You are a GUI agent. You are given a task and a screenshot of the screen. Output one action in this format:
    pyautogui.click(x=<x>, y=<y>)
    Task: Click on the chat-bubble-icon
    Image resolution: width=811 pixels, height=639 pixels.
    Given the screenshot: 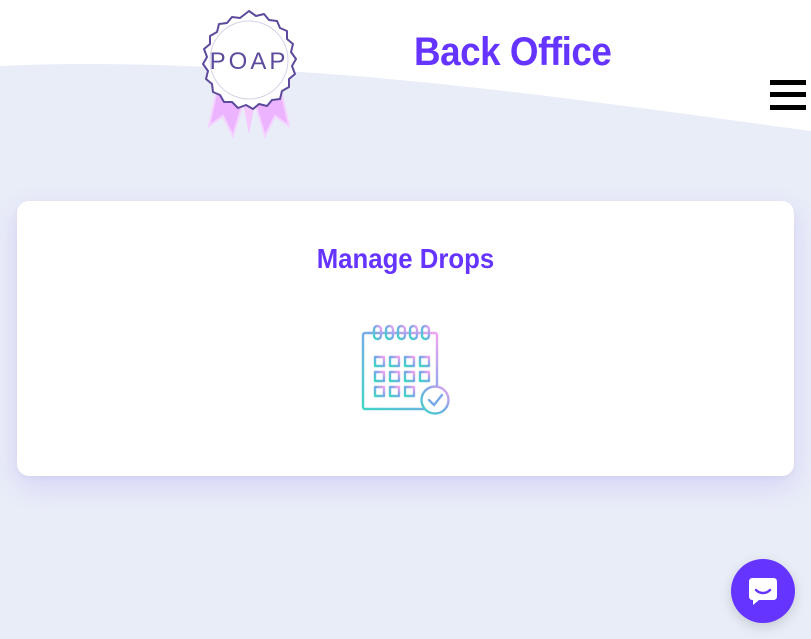 What is the action you would take?
    pyautogui.click(x=763, y=591)
    